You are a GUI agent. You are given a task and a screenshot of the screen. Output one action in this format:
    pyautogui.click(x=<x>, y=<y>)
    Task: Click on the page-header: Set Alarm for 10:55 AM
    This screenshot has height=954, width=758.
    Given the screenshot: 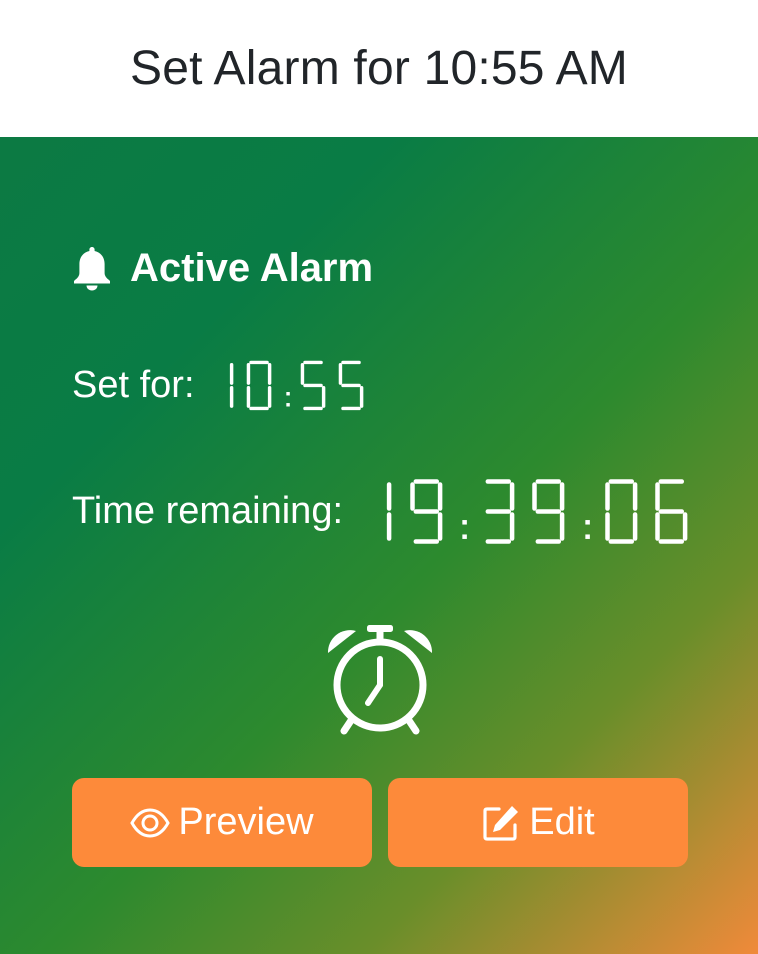 What is the action you would take?
    pyautogui.click(x=379, y=68)
    